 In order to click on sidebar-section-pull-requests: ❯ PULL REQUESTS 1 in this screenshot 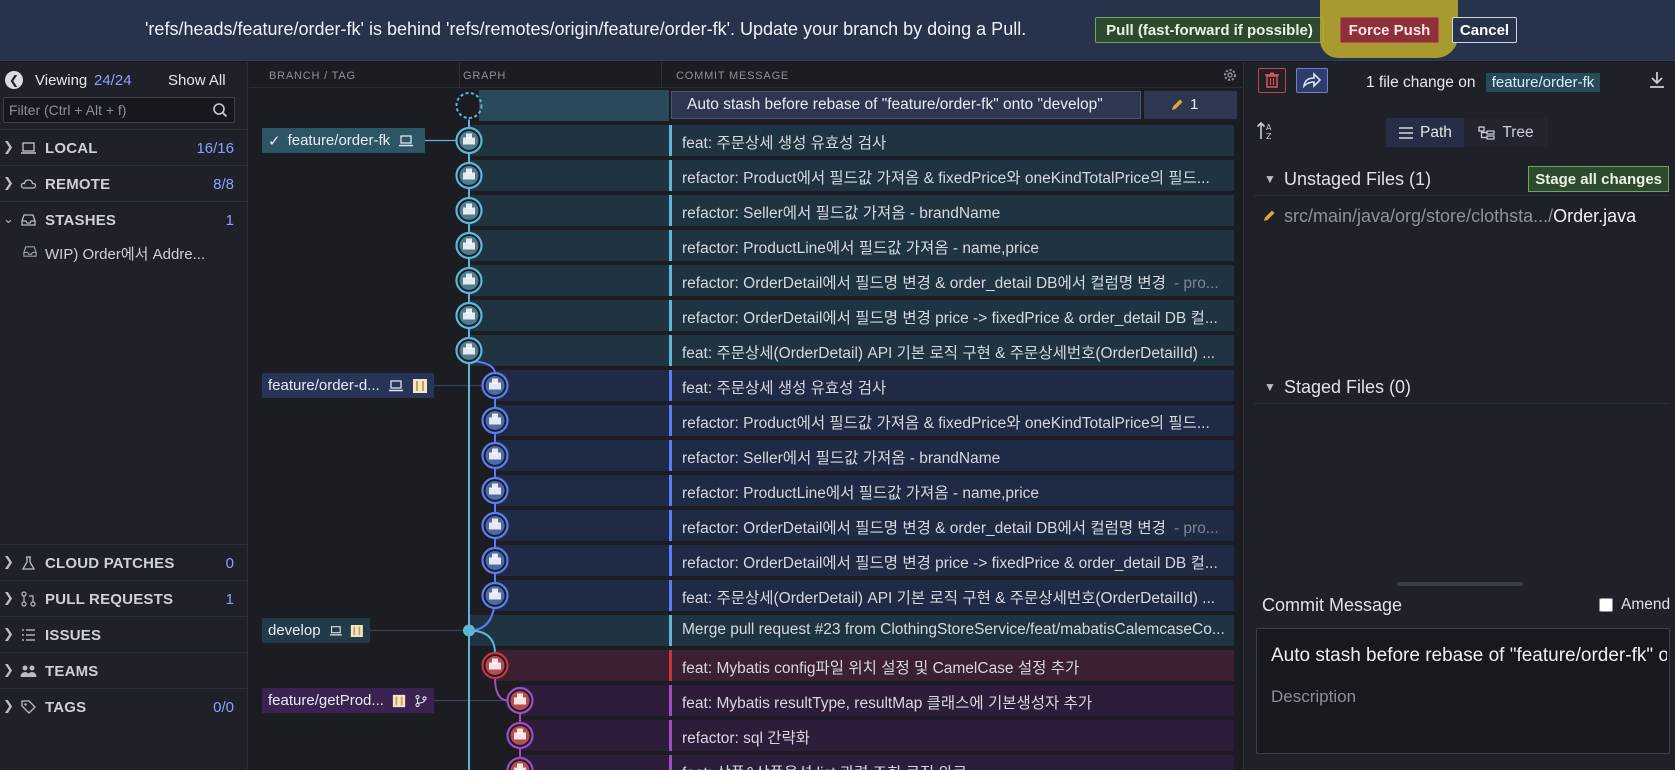, I will do `click(124, 598)`.